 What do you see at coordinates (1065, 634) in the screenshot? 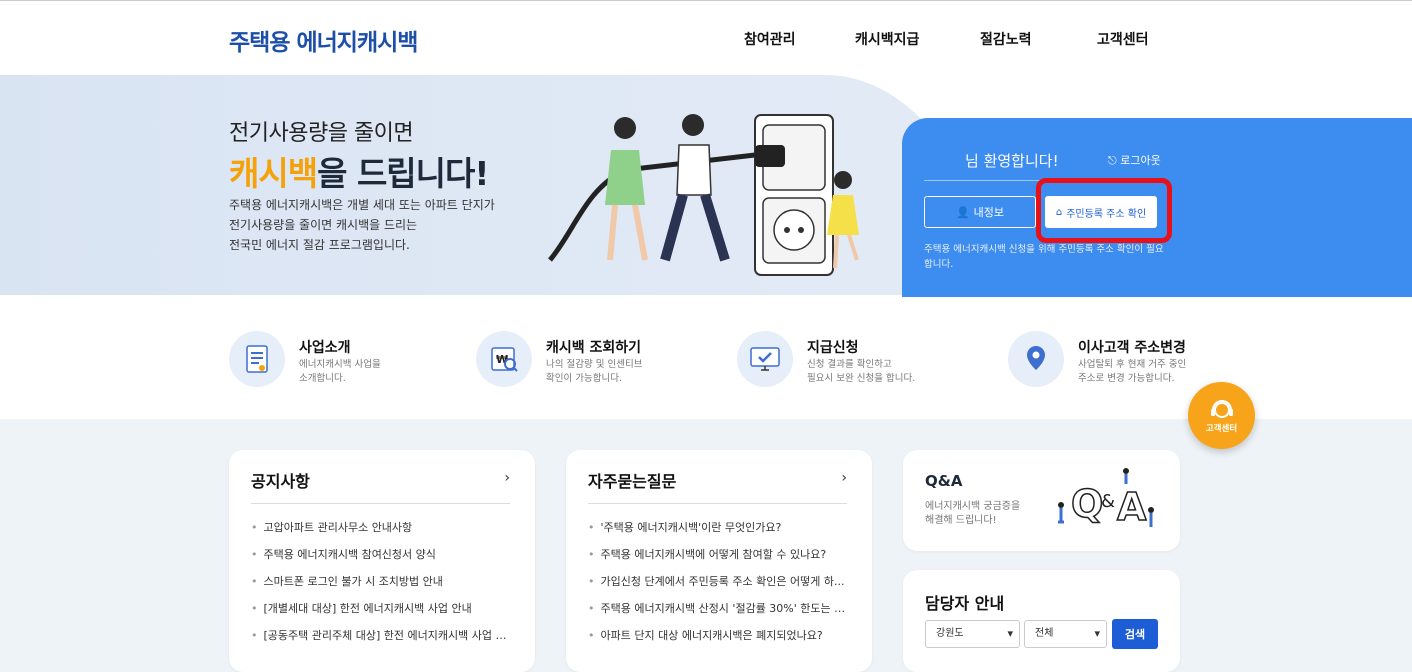
I see `area-select: 전체` at bounding box center [1065, 634].